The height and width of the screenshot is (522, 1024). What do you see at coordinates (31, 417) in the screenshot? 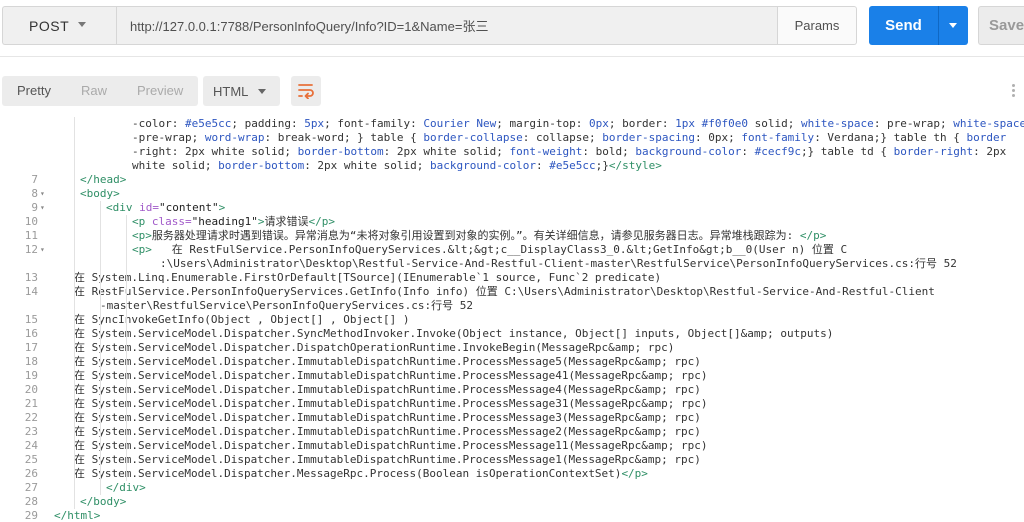
I see `line-number: 22` at bounding box center [31, 417].